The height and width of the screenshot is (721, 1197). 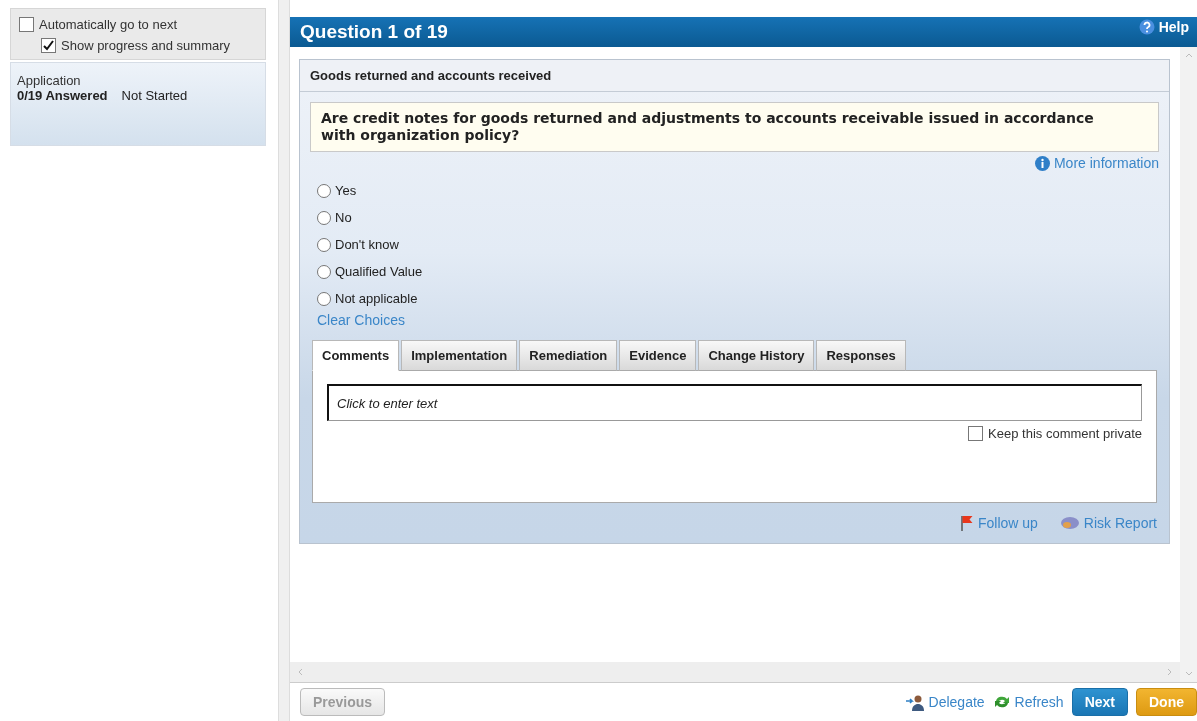 What do you see at coordinates (343, 217) in the screenshot?
I see `choice-label: No` at bounding box center [343, 217].